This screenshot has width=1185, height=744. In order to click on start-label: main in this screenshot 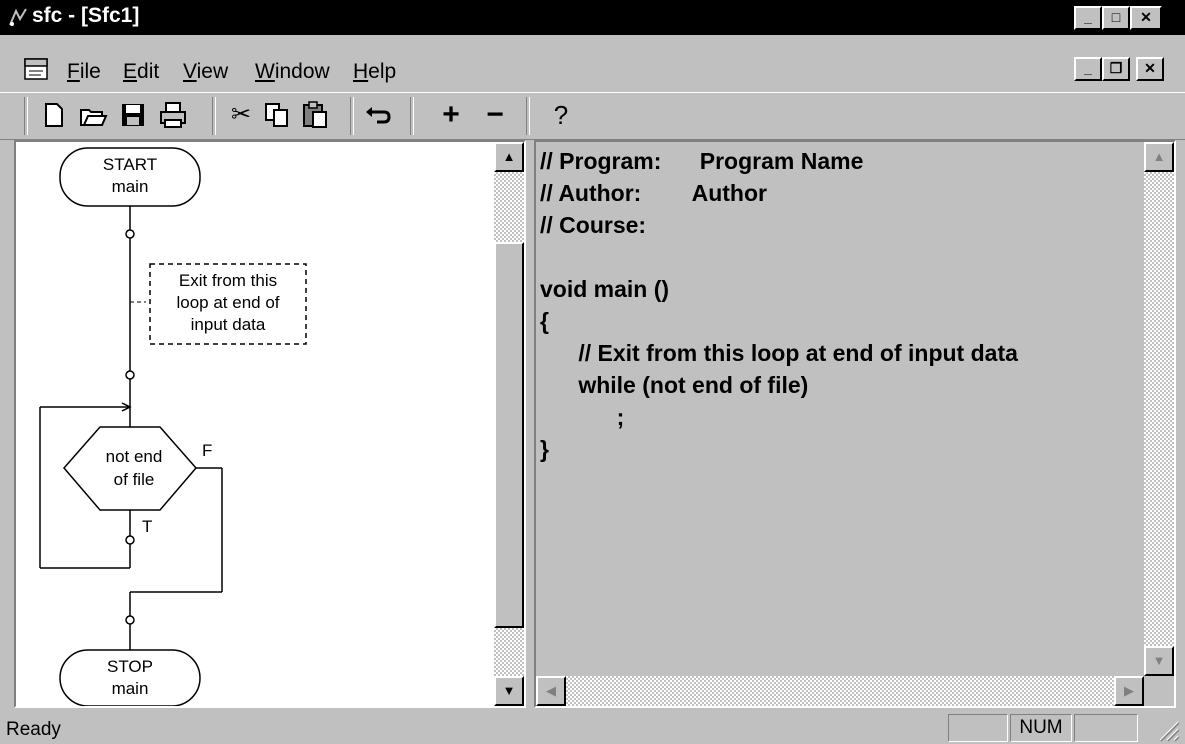, I will do `click(130, 186)`.